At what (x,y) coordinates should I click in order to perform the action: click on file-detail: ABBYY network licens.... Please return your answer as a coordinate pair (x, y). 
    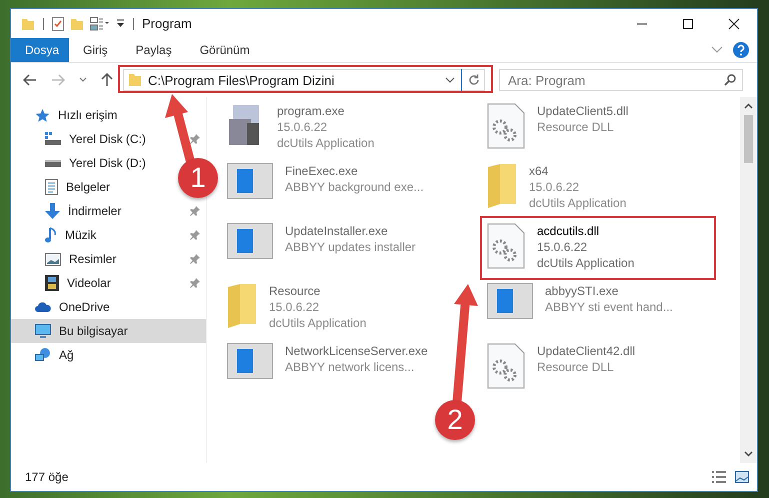
    Looking at the image, I should click on (349, 367).